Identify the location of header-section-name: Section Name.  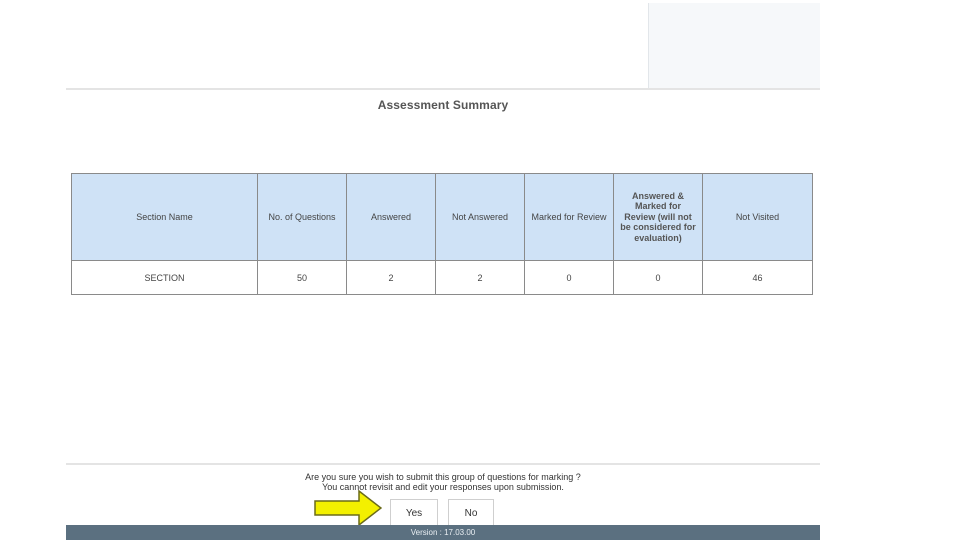
(164, 217).